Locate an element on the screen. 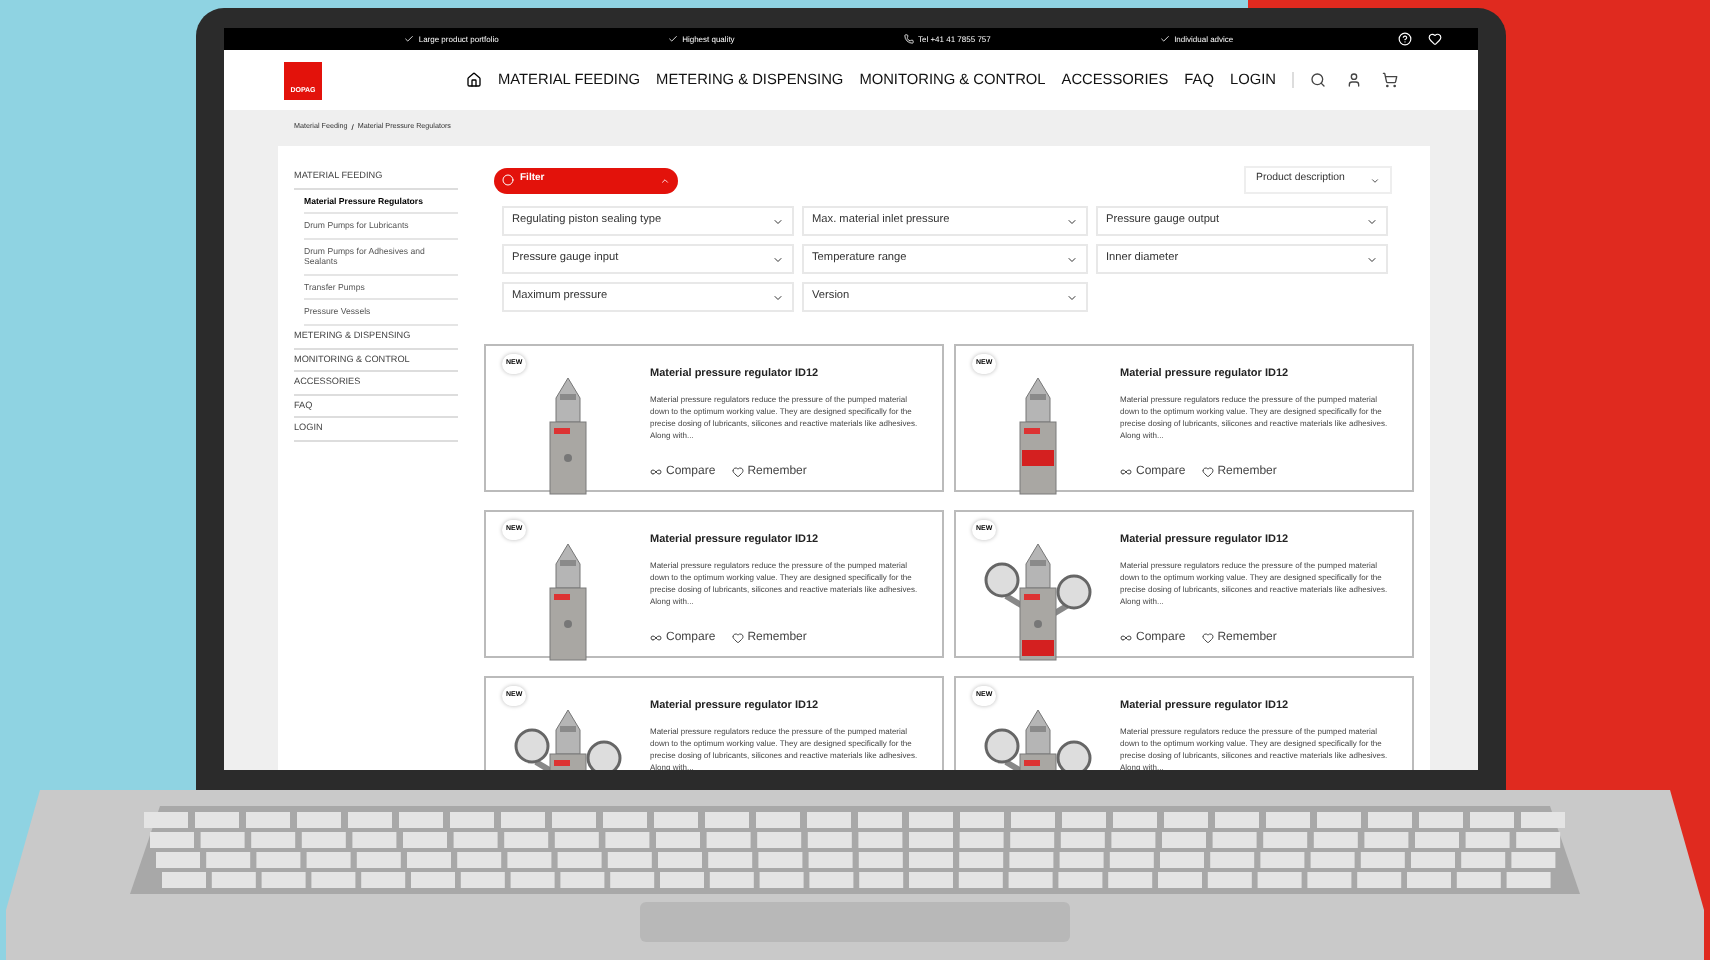 This screenshot has width=1710, height=960. cart-icon is located at coordinates (1390, 80).